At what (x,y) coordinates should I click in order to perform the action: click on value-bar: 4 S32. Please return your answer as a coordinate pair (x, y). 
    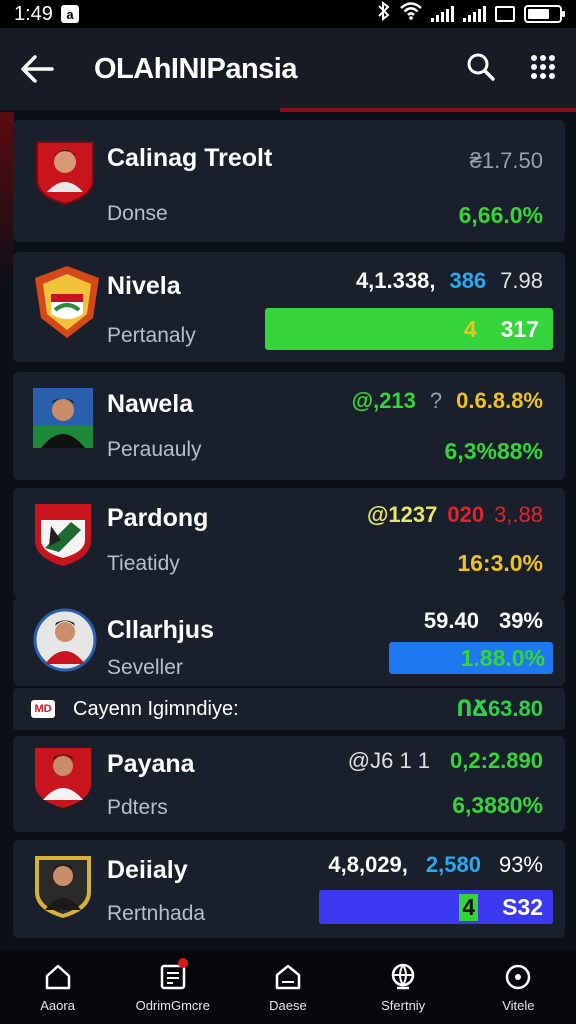
    Looking at the image, I should click on (436, 907).